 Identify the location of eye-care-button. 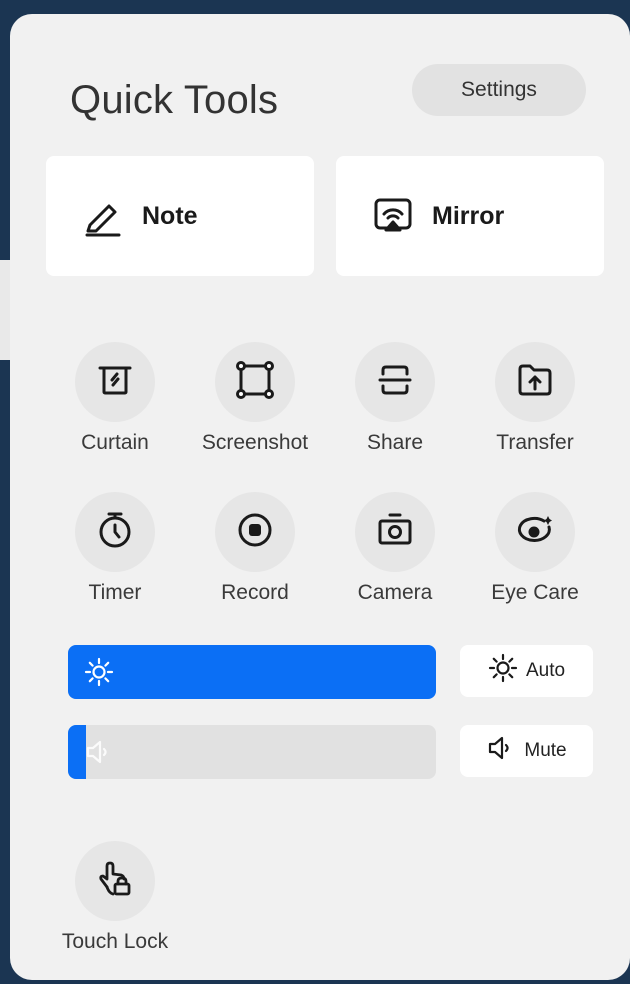
(535, 532).